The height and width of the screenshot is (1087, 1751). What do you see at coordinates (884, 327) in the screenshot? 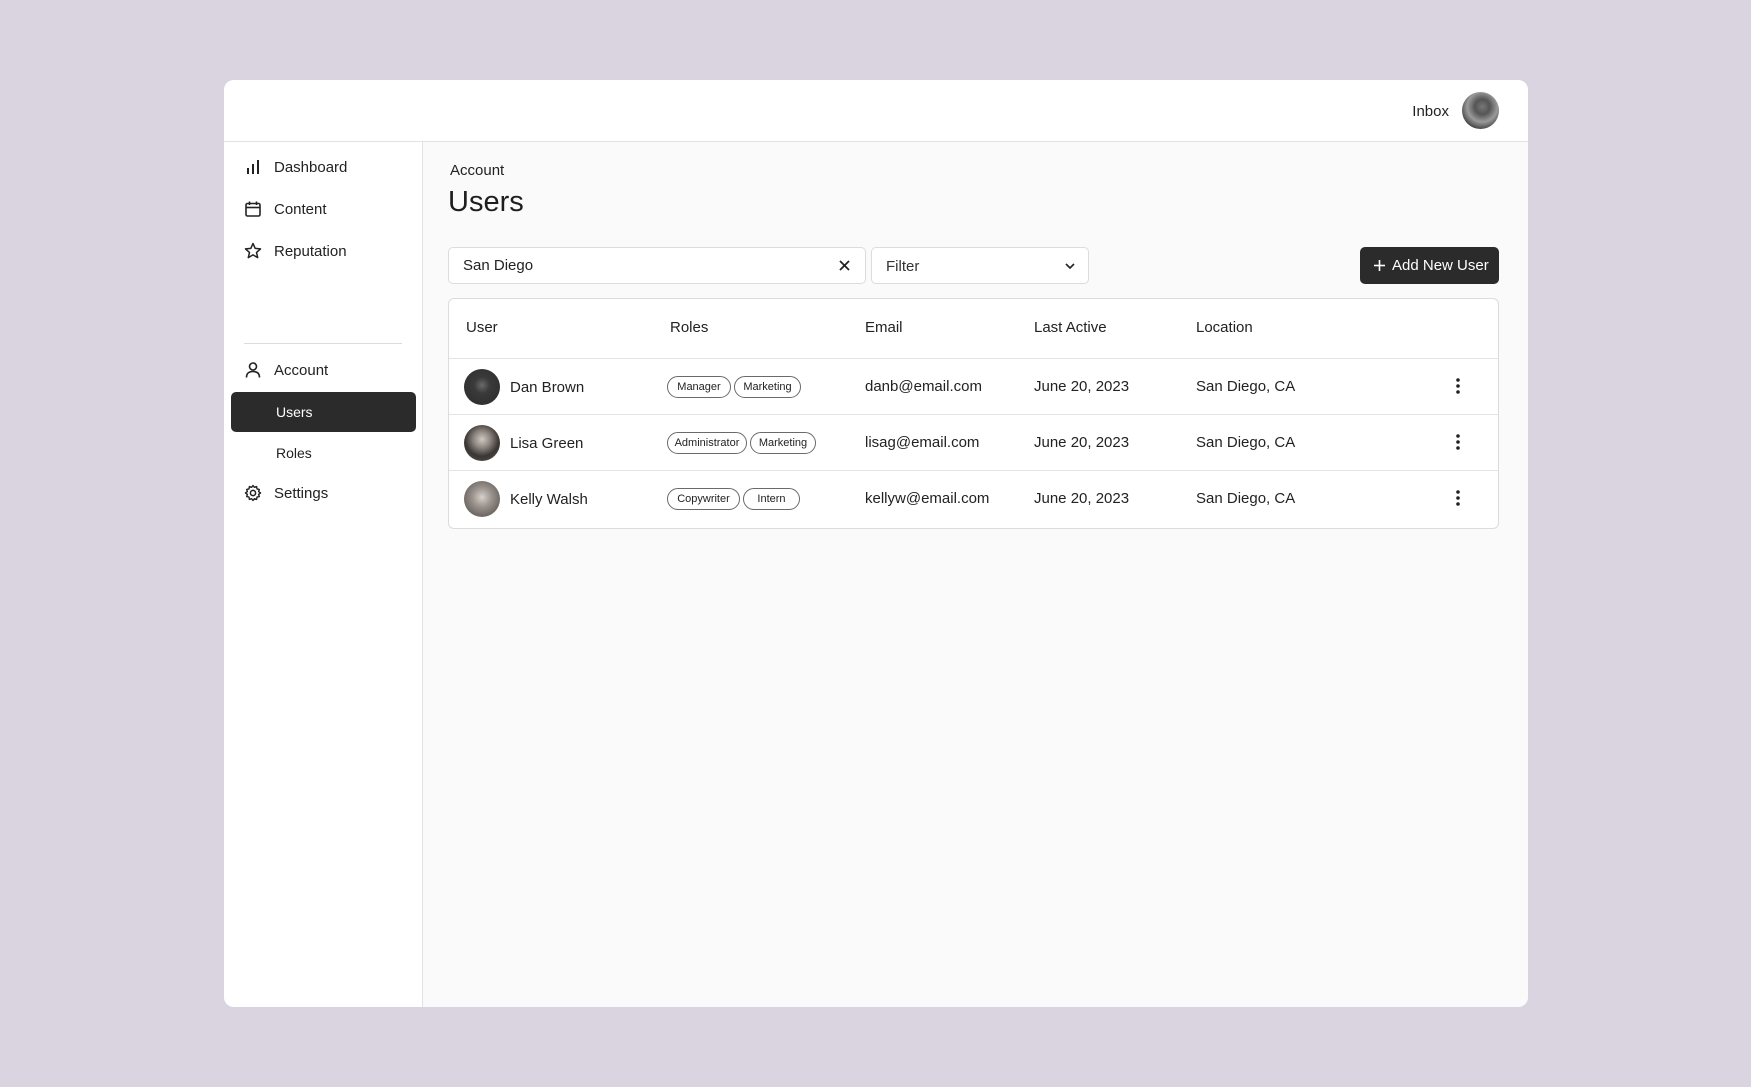
I see `column-header-email: Email` at bounding box center [884, 327].